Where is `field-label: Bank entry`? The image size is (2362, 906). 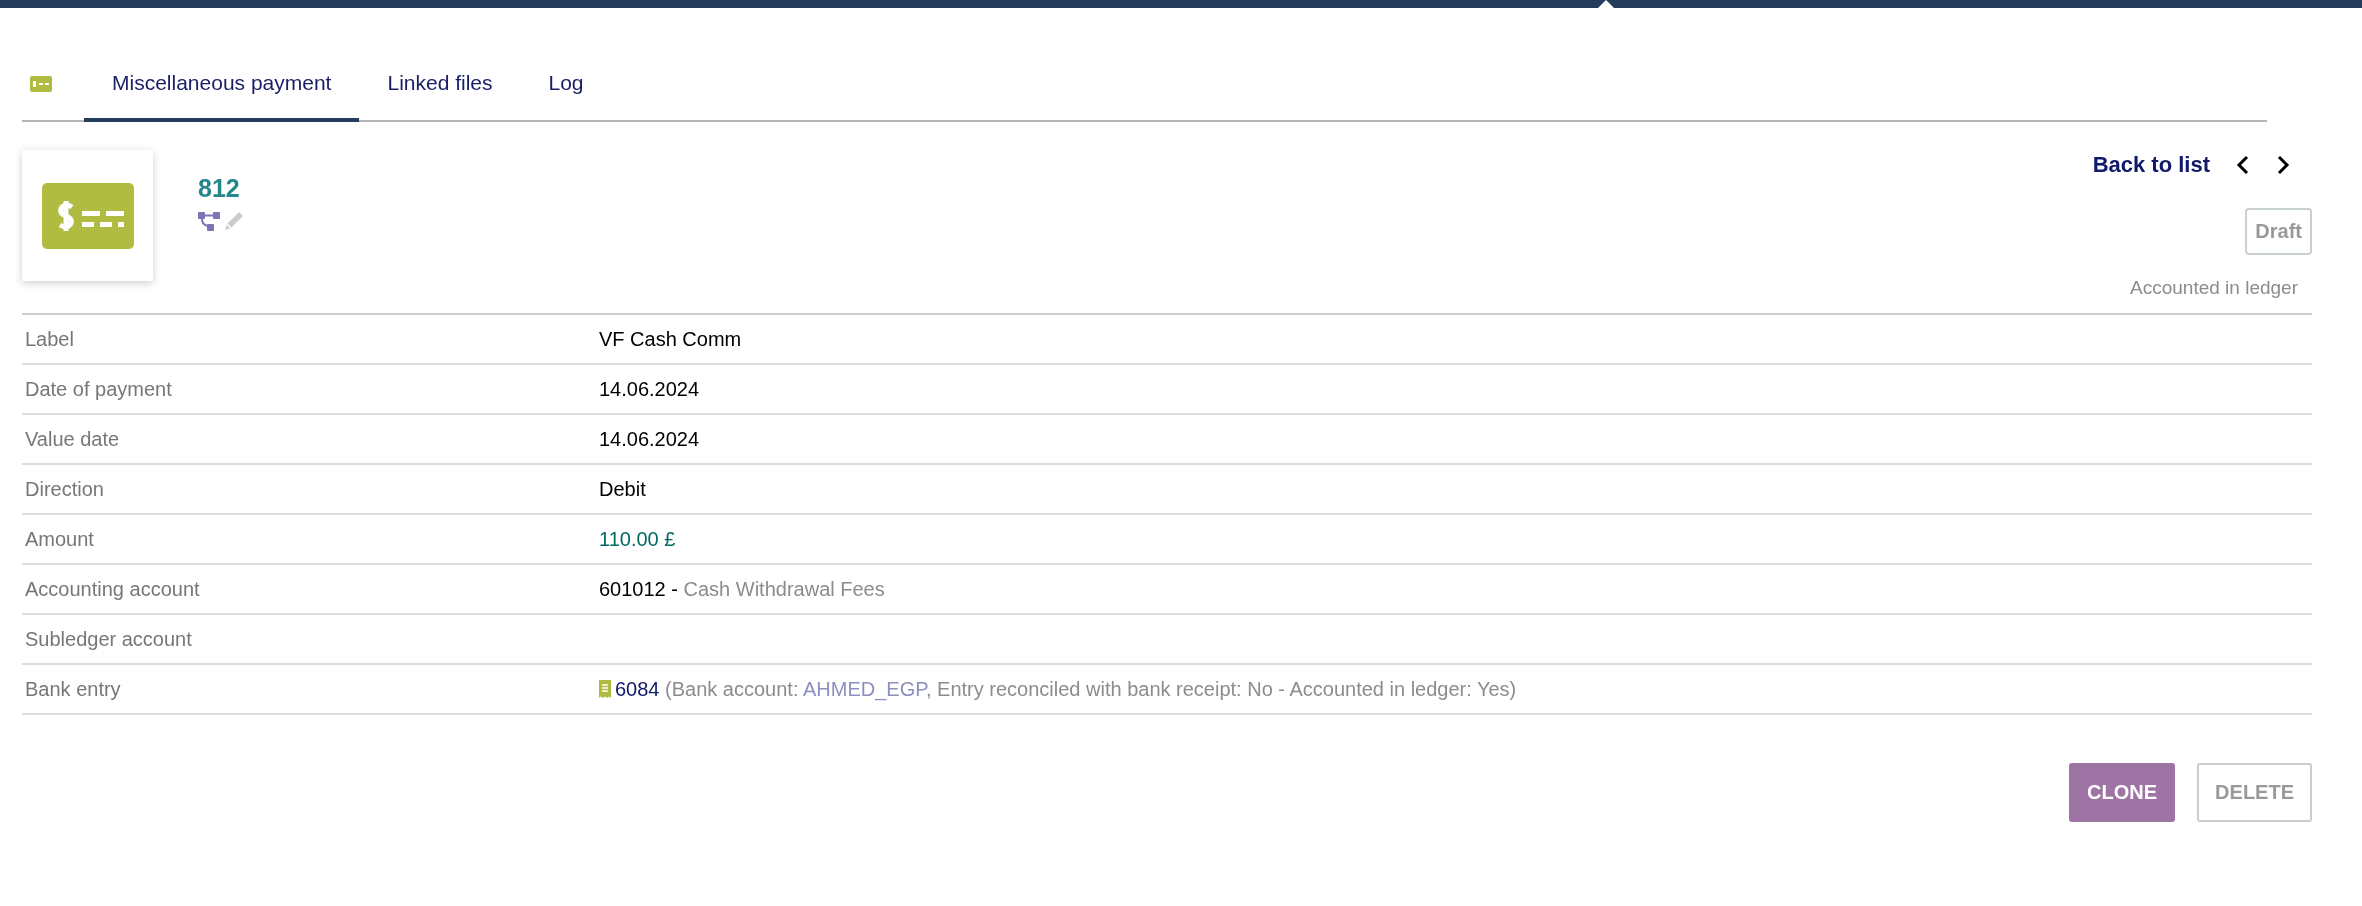
field-label: Bank entry is located at coordinates (73, 689).